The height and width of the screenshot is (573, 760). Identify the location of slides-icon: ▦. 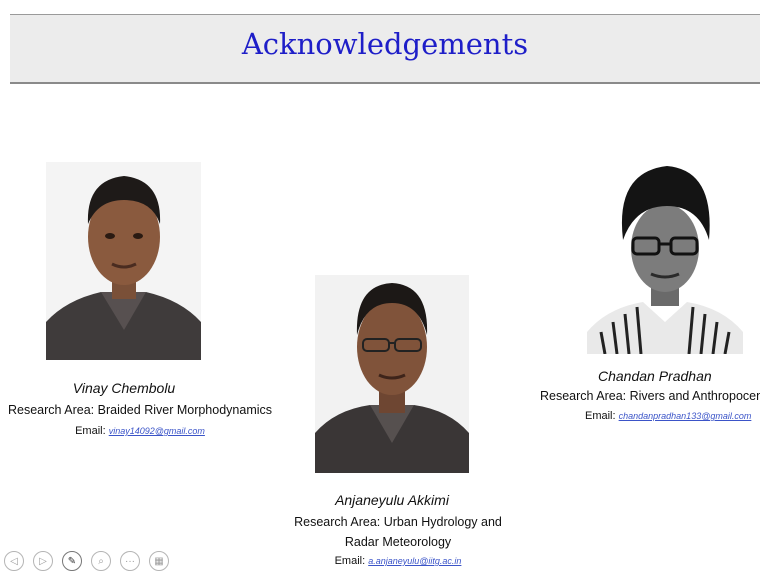
(159, 561).